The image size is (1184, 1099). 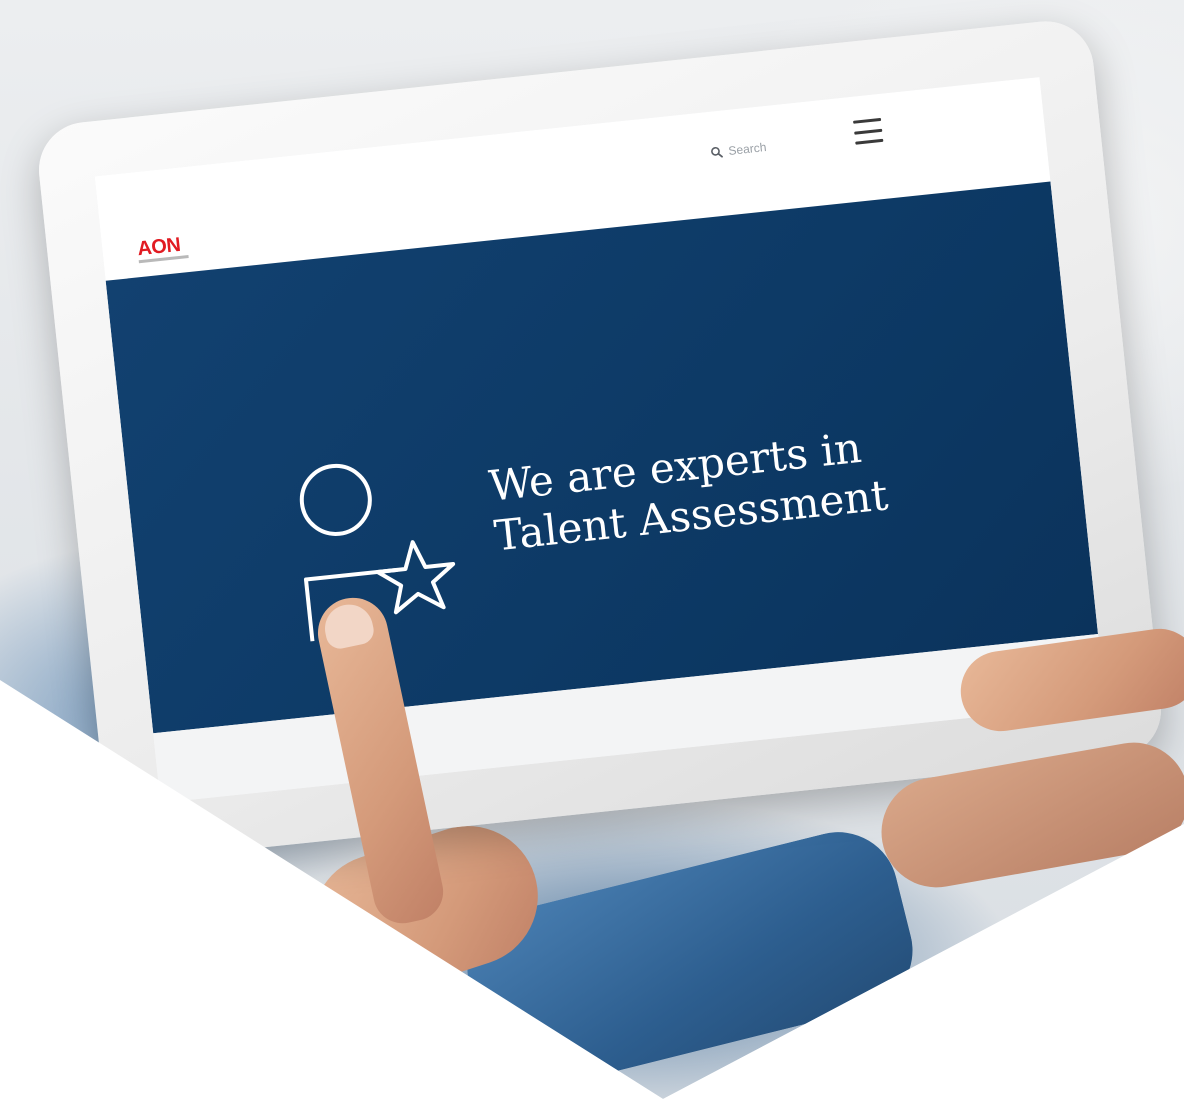 I want to click on hamburger-menu-icon, so click(x=868, y=131).